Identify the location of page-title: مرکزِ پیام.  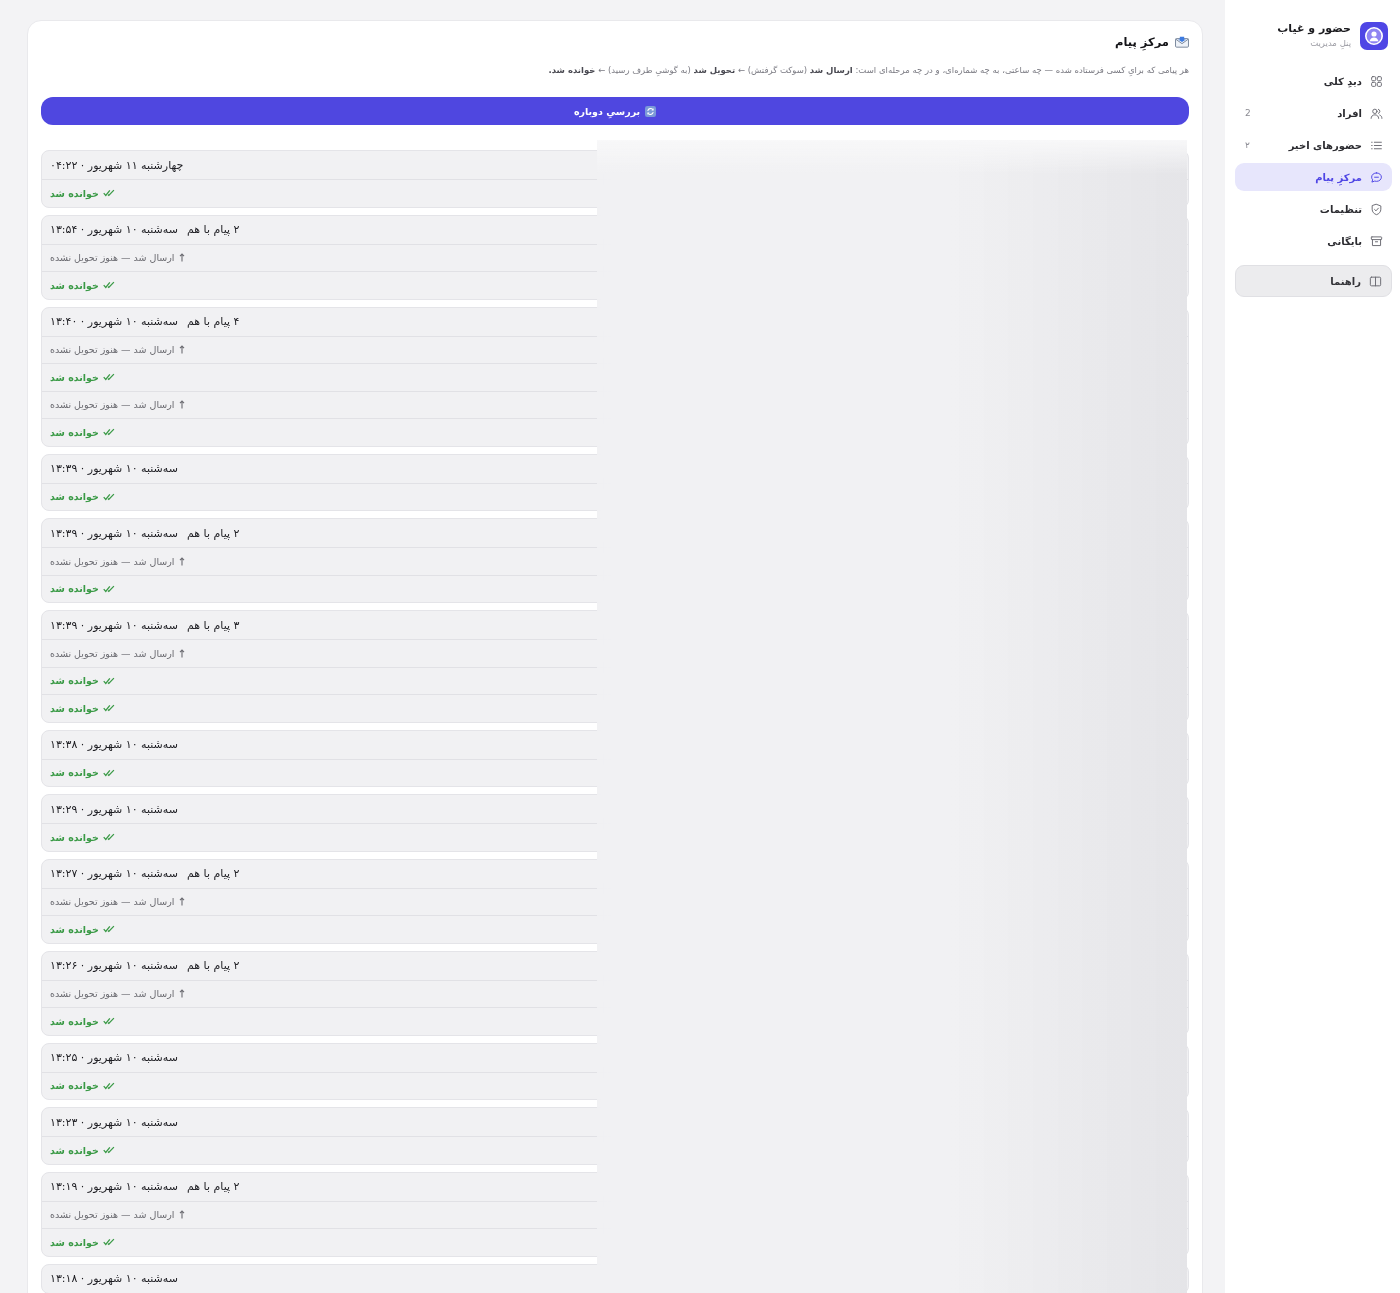
(1142, 42).